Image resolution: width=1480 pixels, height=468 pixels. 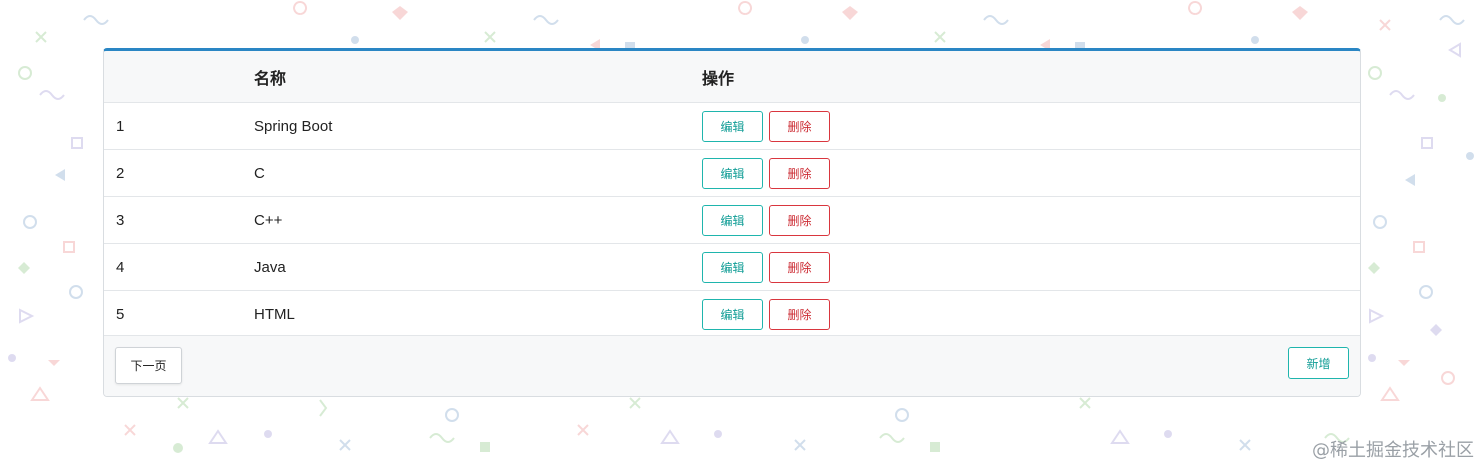 I want to click on table-row: 3 C++ 编辑 删除, so click(x=732, y=220).